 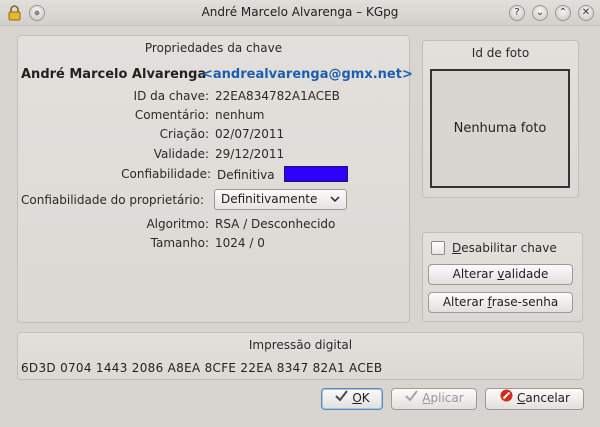 What do you see at coordinates (547, 398) in the screenshot?
I see `cancel-rest: ancelar` at bounding box center [547, 398].